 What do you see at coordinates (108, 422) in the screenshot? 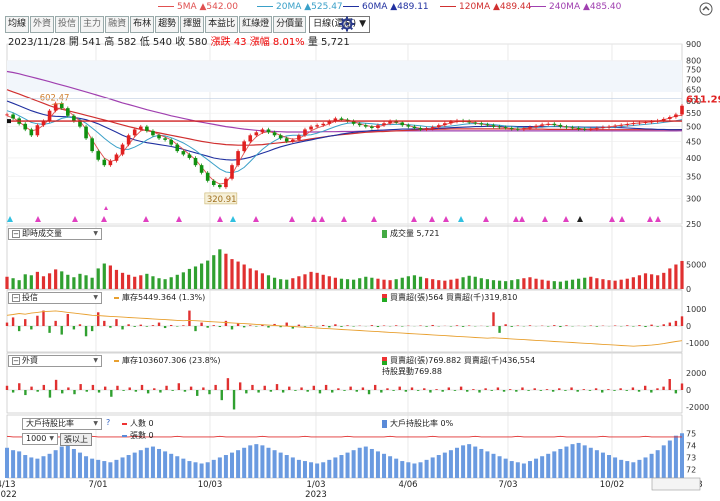
I see `help-icon: ?` at bounding box center [108, 422].